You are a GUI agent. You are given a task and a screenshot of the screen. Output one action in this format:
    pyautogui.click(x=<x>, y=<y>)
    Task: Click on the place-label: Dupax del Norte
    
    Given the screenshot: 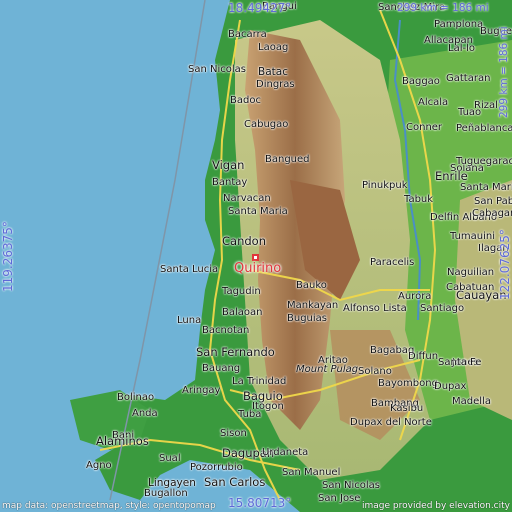 What is the action you would take?
    pyautogui.click(x=391, y=422)
    